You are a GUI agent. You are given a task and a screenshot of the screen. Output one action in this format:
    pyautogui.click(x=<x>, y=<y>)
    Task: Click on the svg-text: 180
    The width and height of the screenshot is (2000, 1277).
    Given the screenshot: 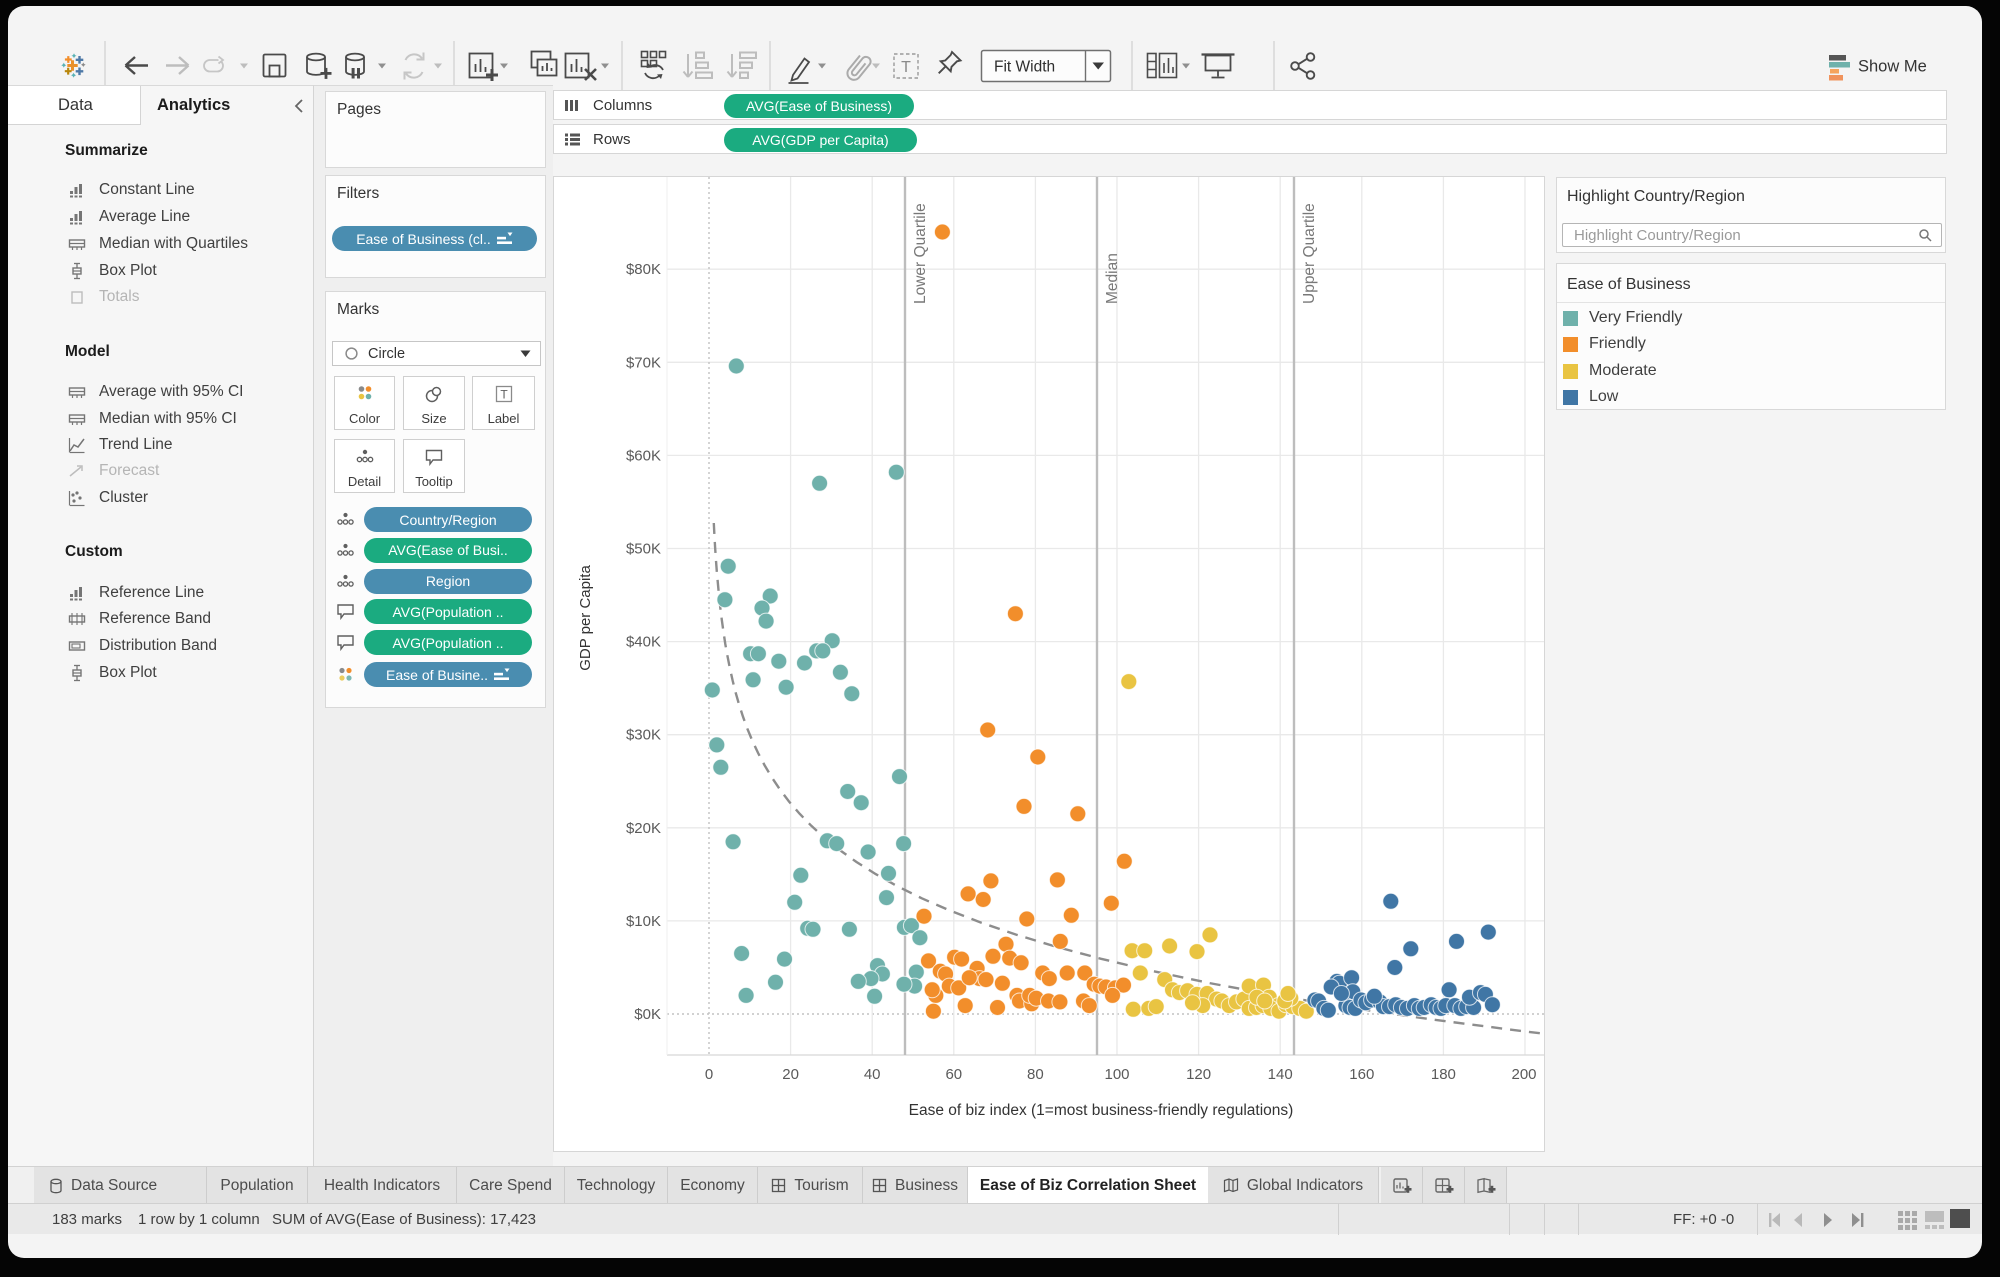 What is the action you would take?
    pyautogui.click(x=1443, y=1074)
    